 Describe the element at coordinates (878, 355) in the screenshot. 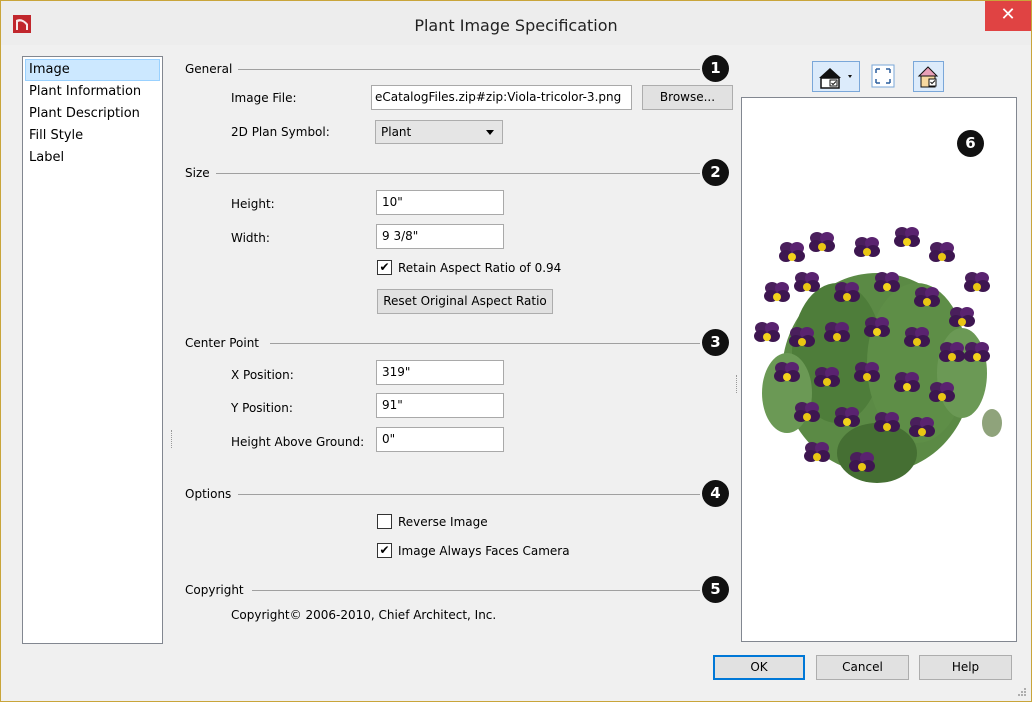

I see `viola-plant-image` at that location.